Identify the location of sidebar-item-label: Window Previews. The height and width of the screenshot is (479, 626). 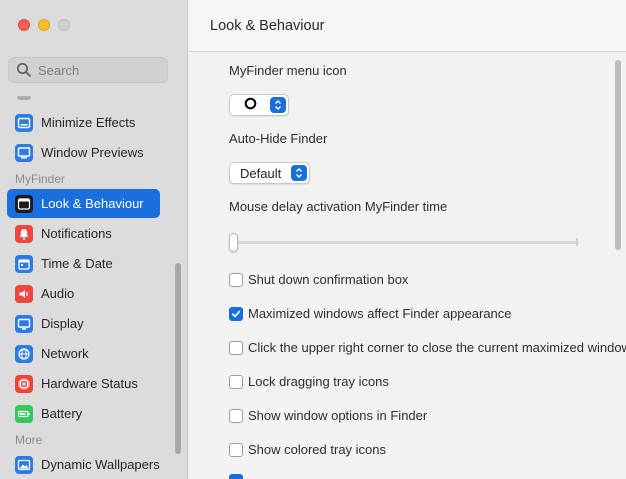
(92, 152).